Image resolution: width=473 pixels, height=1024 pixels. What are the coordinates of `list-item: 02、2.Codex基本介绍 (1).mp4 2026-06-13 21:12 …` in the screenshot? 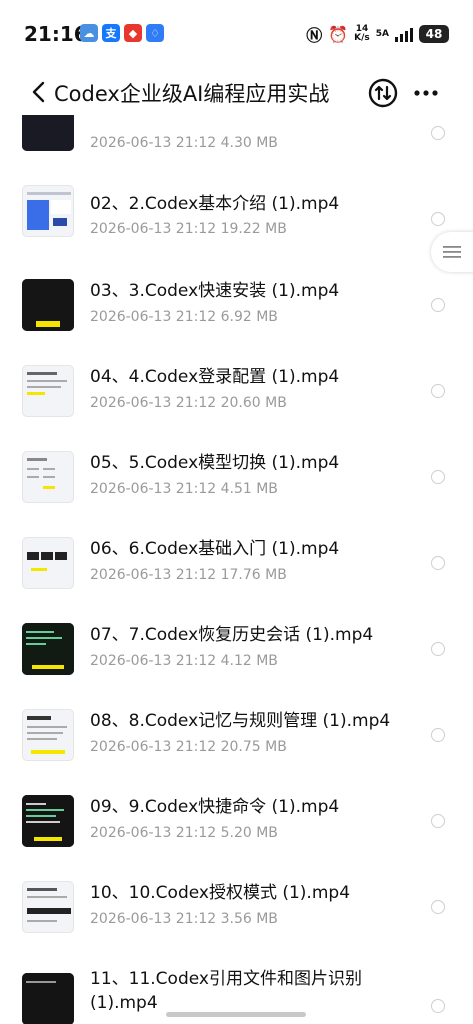 It's located at (236, 216).